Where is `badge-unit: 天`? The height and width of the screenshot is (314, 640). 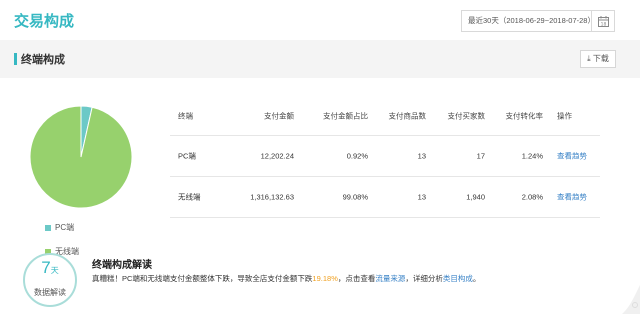
badge-unit: 天 is located at coordinates (54, 270).